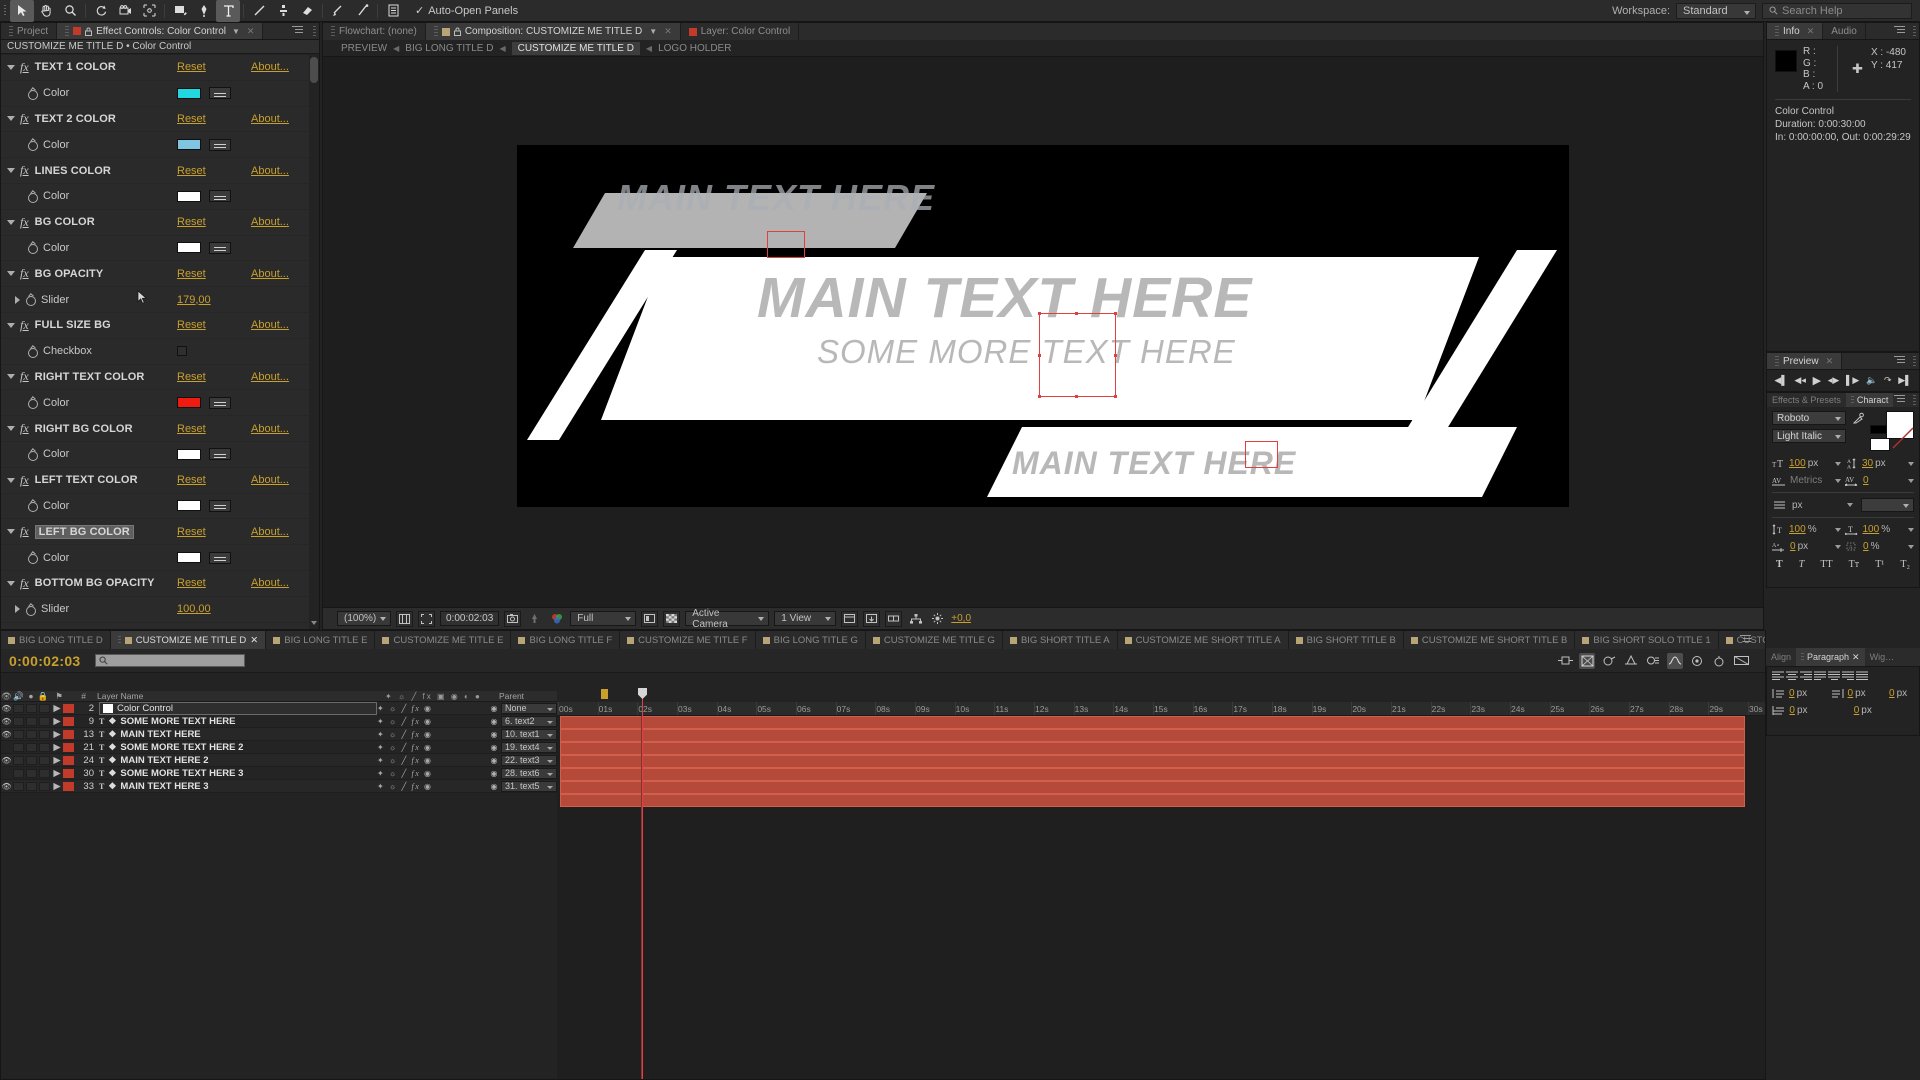  What do you see at coordinates (238, 696) in the screenshot?
I see `layer-name-header: Layer Name` at bounding box center [238, 696].